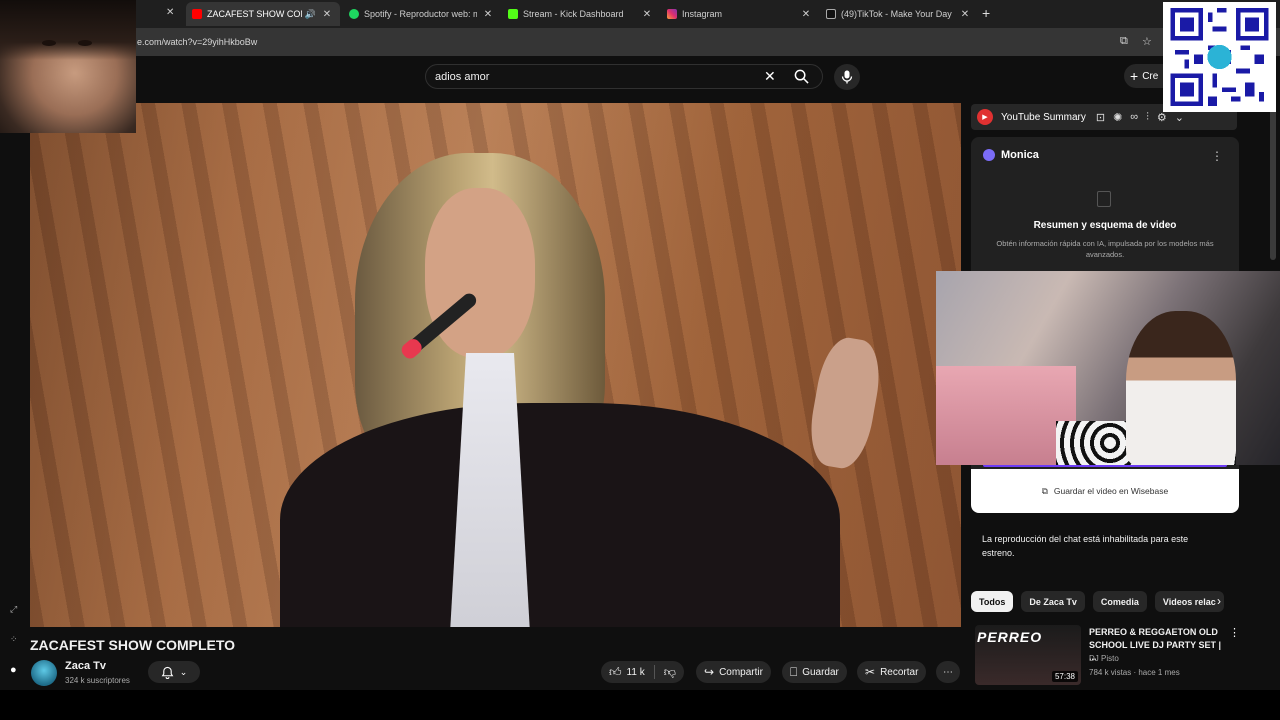 The height and width of the screenshot is (720, 1280). Describe the element at coordinates (1134, 672) in the screenshot. I see `recommended-meta: 784 k vistas · hace 1 mes` at that location.